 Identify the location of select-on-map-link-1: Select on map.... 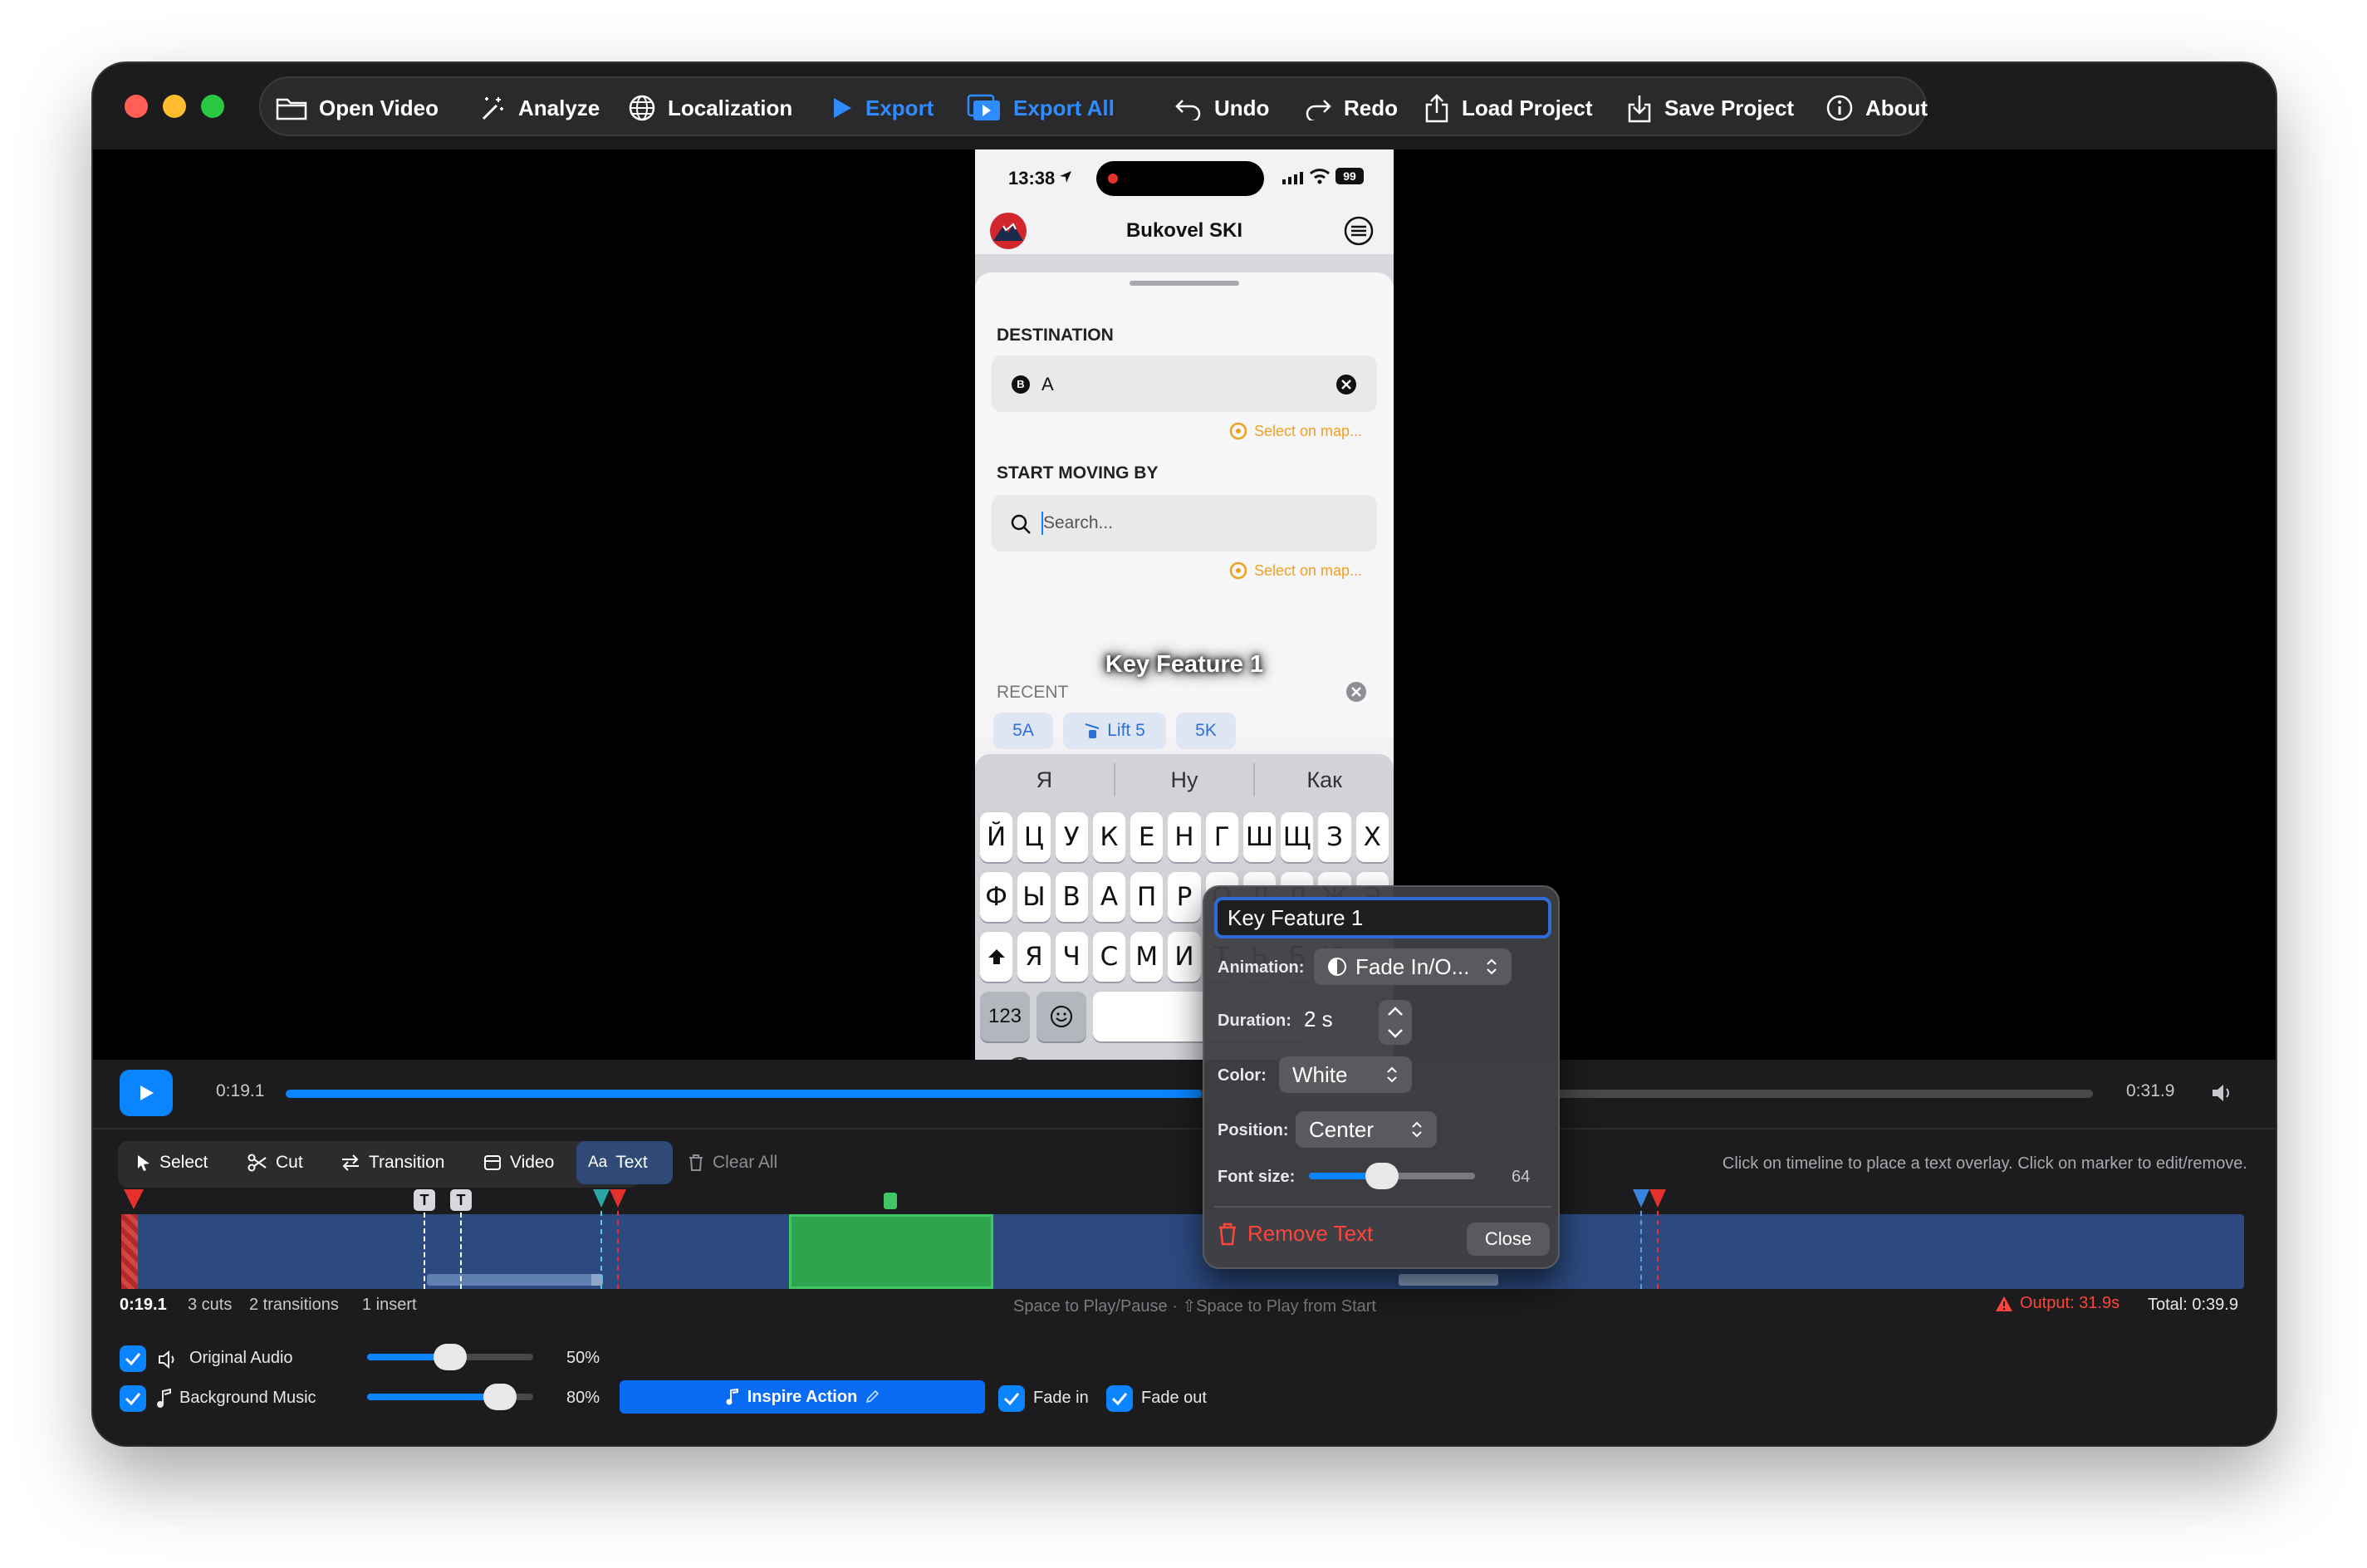
(1295, 431).